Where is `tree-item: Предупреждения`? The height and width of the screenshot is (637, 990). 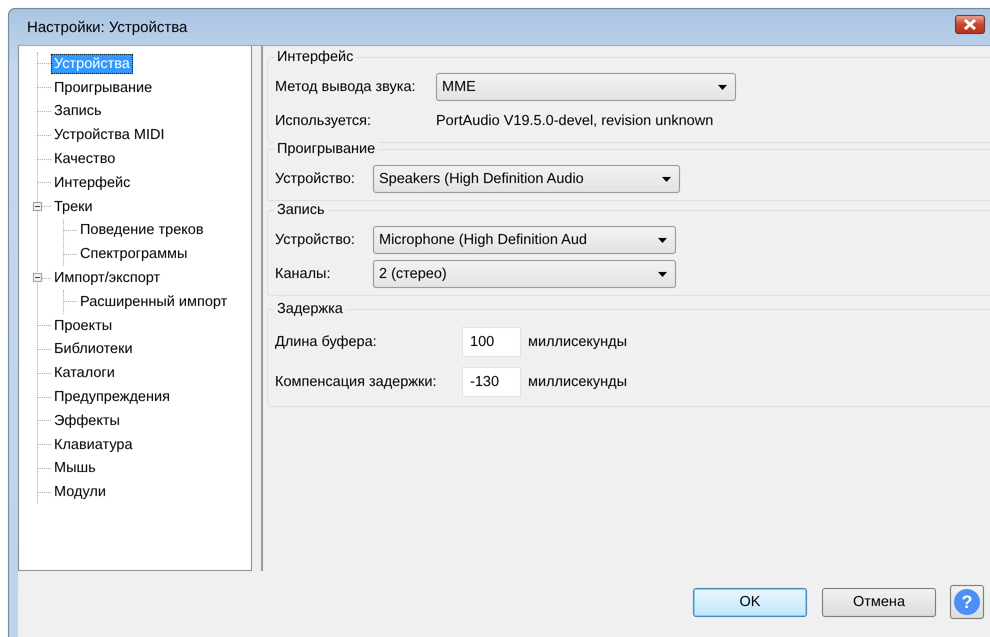 tree-item: Предупреждения is located at coordinates (112, 397).